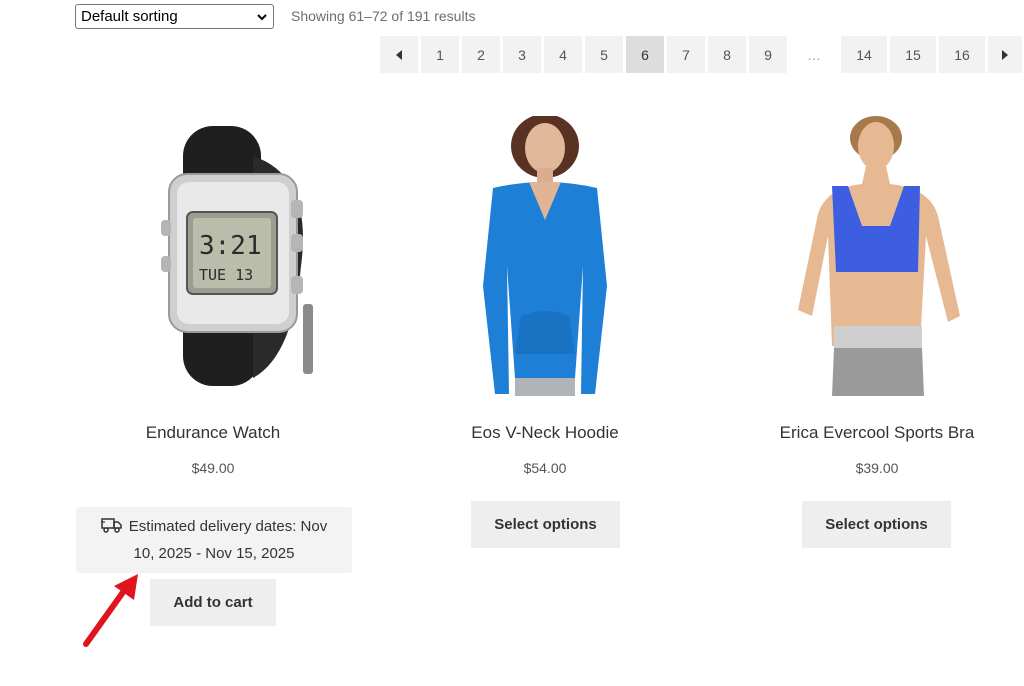 The image size is (1024, 686). I want to click on product-title: Eos V-Neck Hoodie, so click(545, 433).